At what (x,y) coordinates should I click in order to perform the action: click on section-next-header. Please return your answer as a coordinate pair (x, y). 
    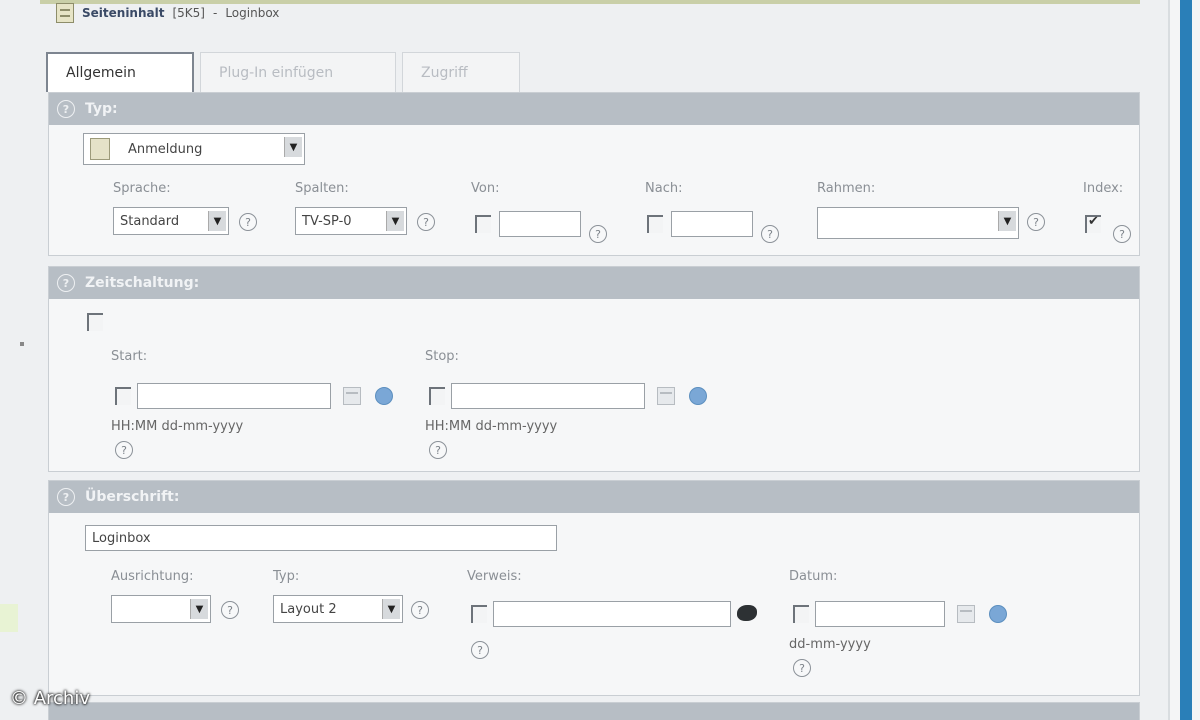
    Looking at the image, I should click on (594, 711).